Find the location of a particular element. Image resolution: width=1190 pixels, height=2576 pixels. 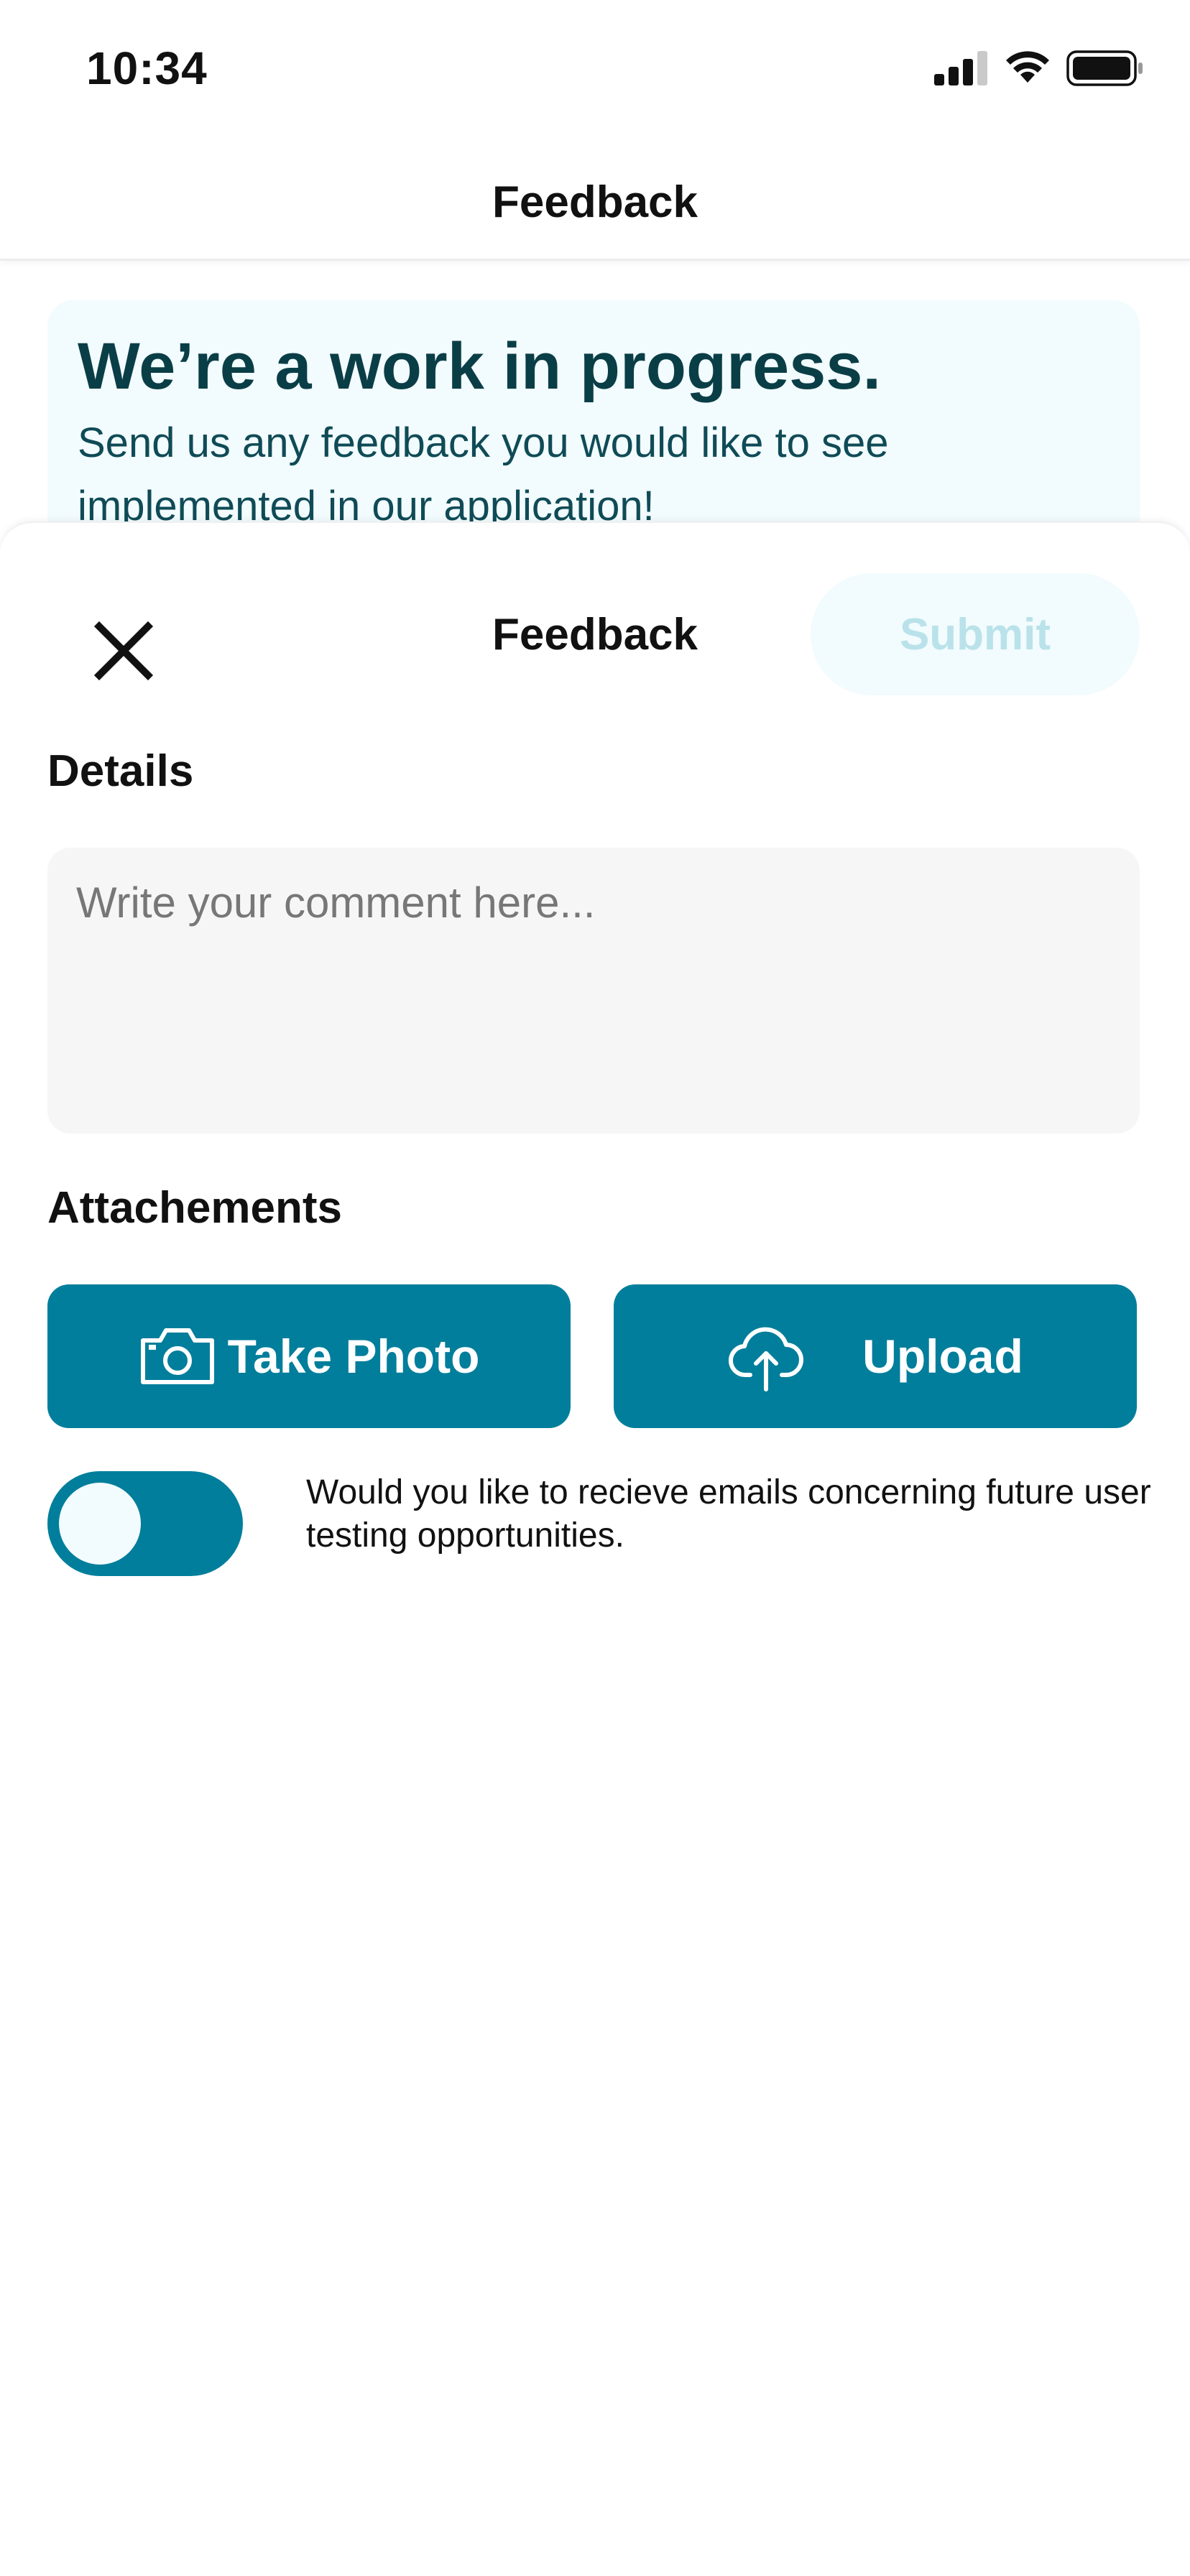

page-title: Feedback is located at coordinates (595, 202).